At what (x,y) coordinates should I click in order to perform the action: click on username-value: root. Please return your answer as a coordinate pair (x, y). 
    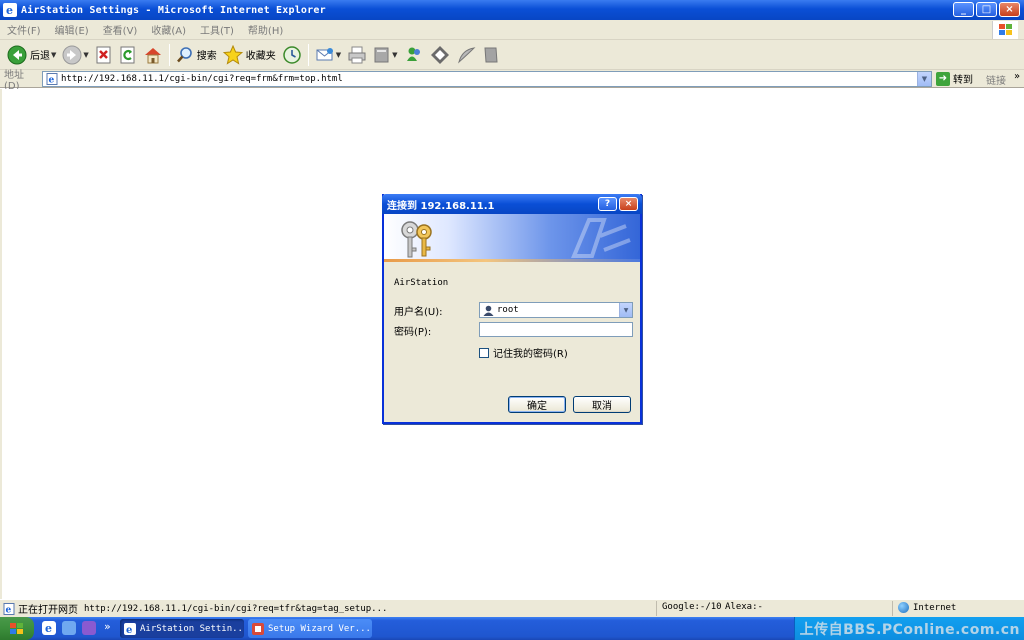
    Looking at the image, I should click on (508, 310).